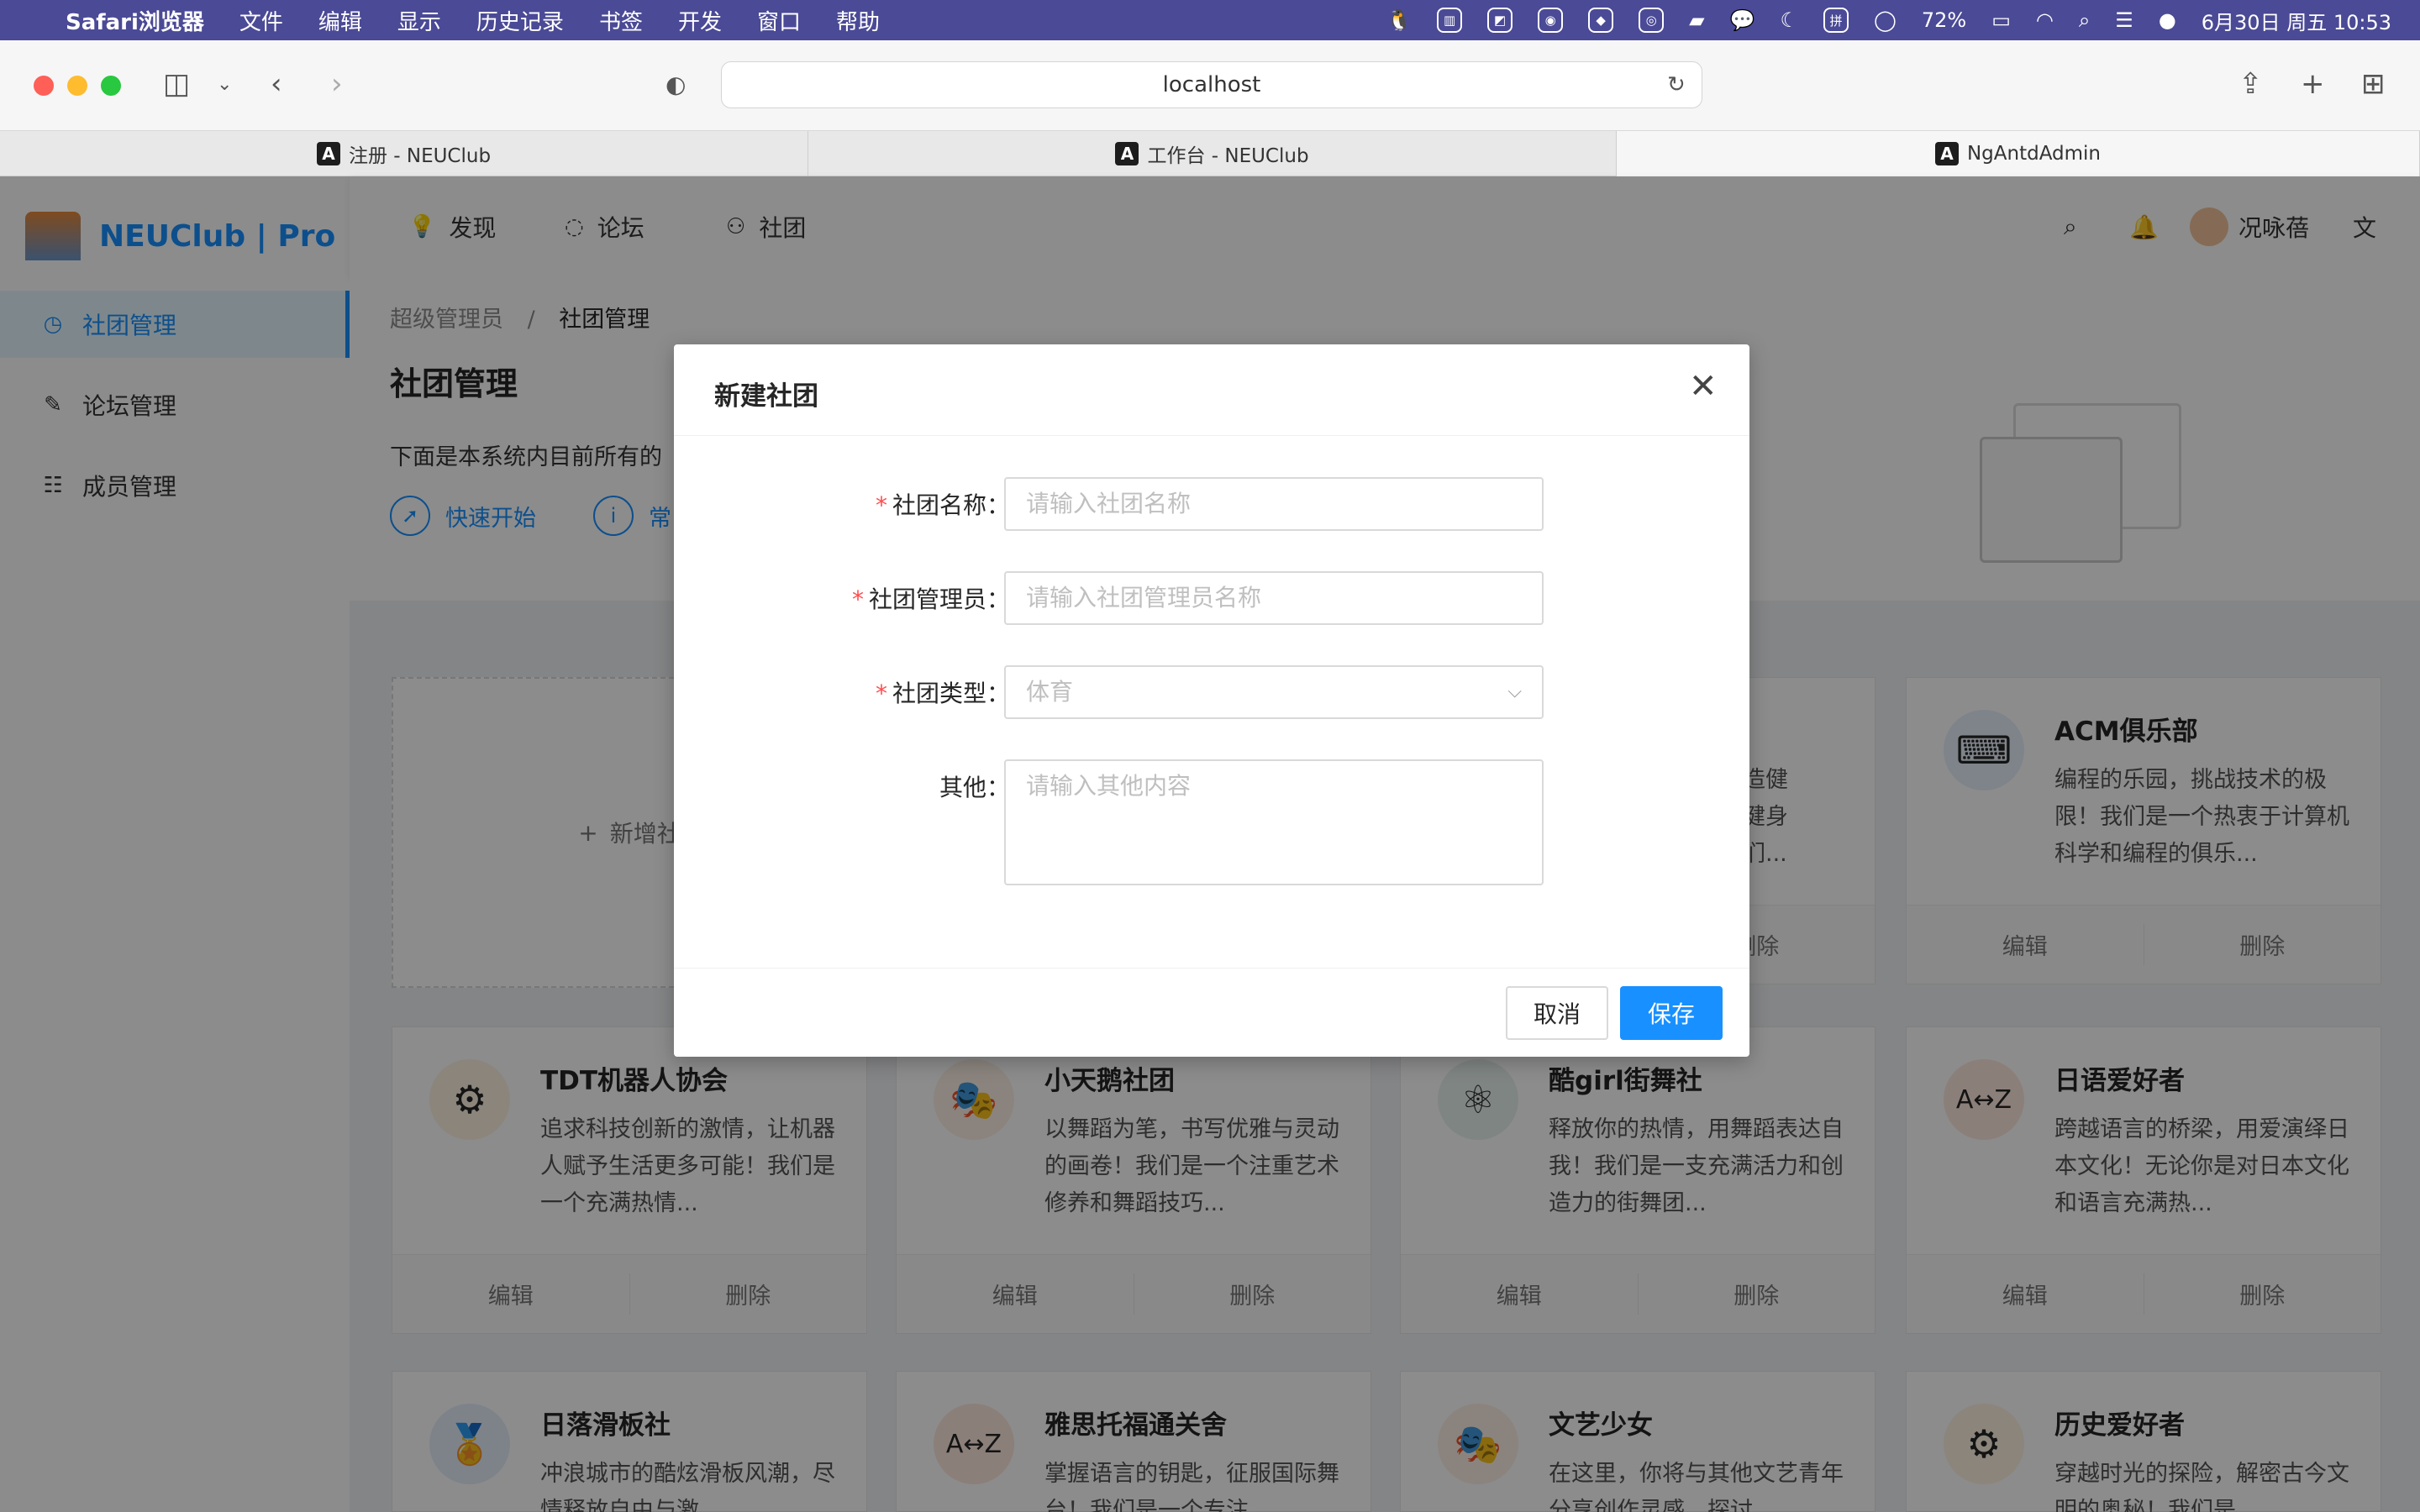  What do you see at coordinates (1677, 84) in the screenshot?
I see `reload-icon: ↻` at bounding box center [1677, 84].